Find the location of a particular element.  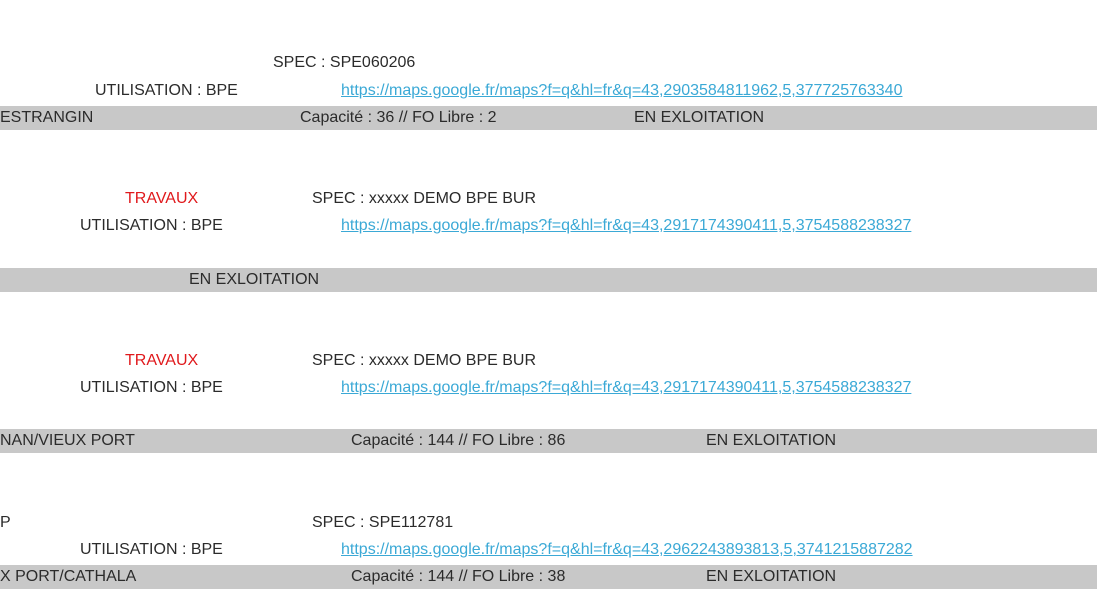

site-name: NAN/VIEUX PORT is located at coordinates (67, 440).